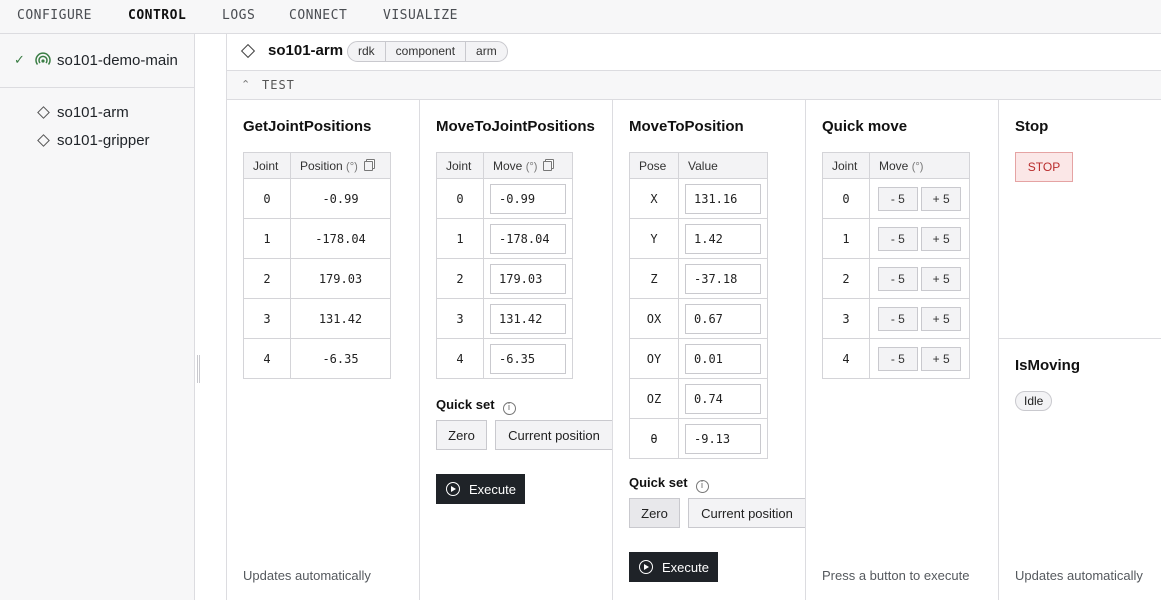 The width and height of the screenshot is (1161, 600). I want to click on top-nav: CONFIGURE CONTROL LOGS CONNECT VISUALIZE, so click(580, 17).